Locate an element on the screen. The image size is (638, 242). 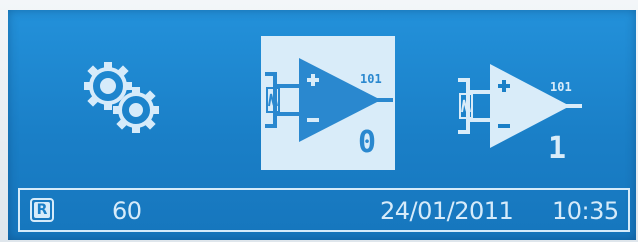
menu-item-amplifier-1: 101 1 is located at coordinates (519, 108).